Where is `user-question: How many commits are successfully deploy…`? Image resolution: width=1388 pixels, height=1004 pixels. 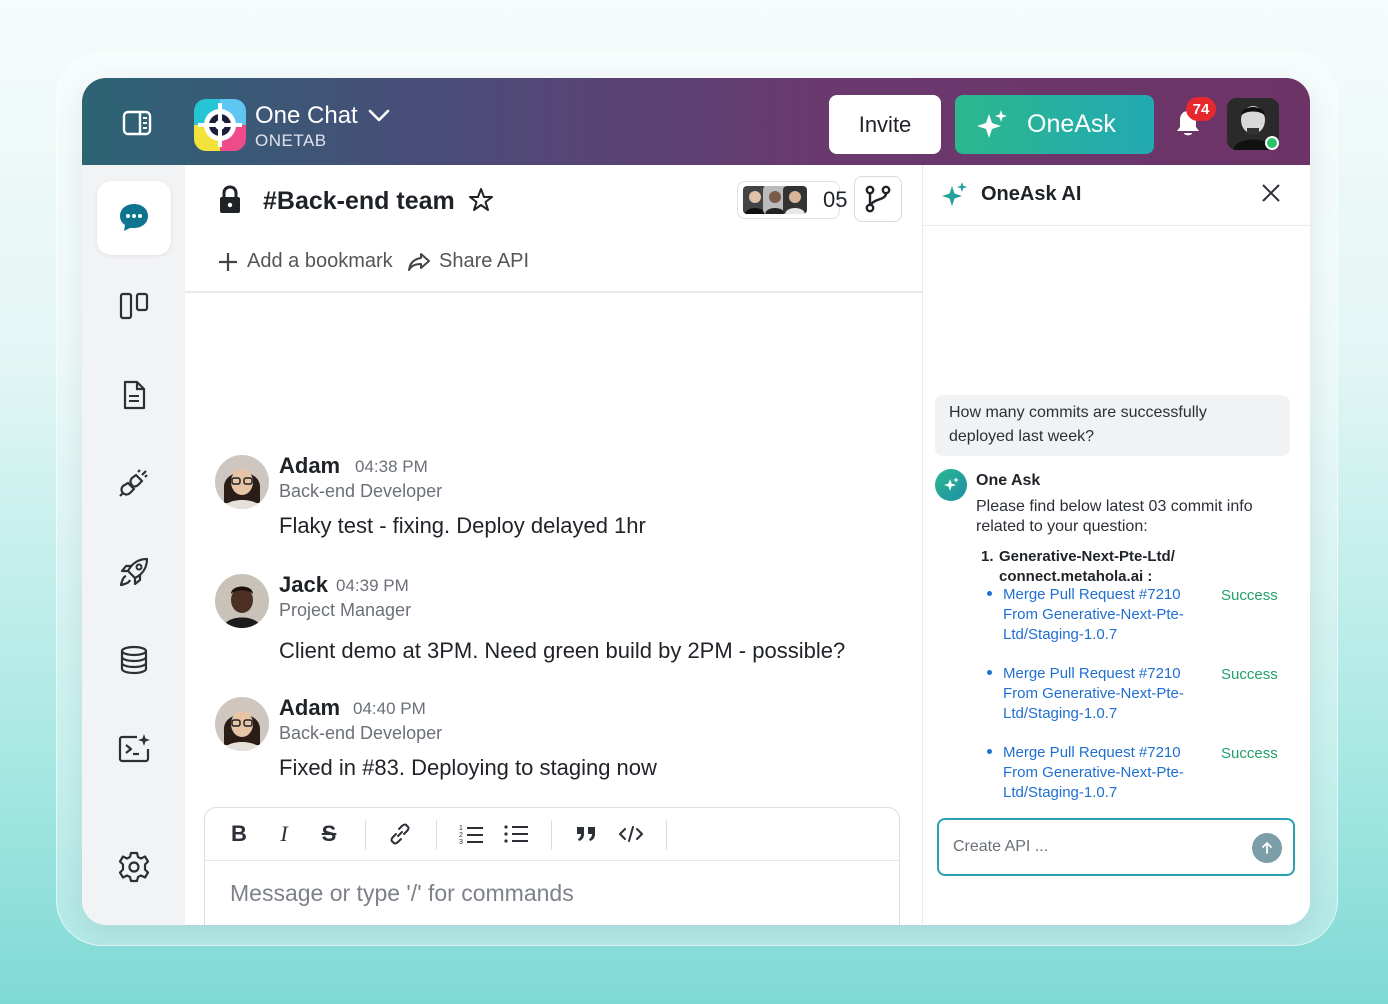
user-question: How many commits are successfully deploy… is located at coordinates (1112, 425).